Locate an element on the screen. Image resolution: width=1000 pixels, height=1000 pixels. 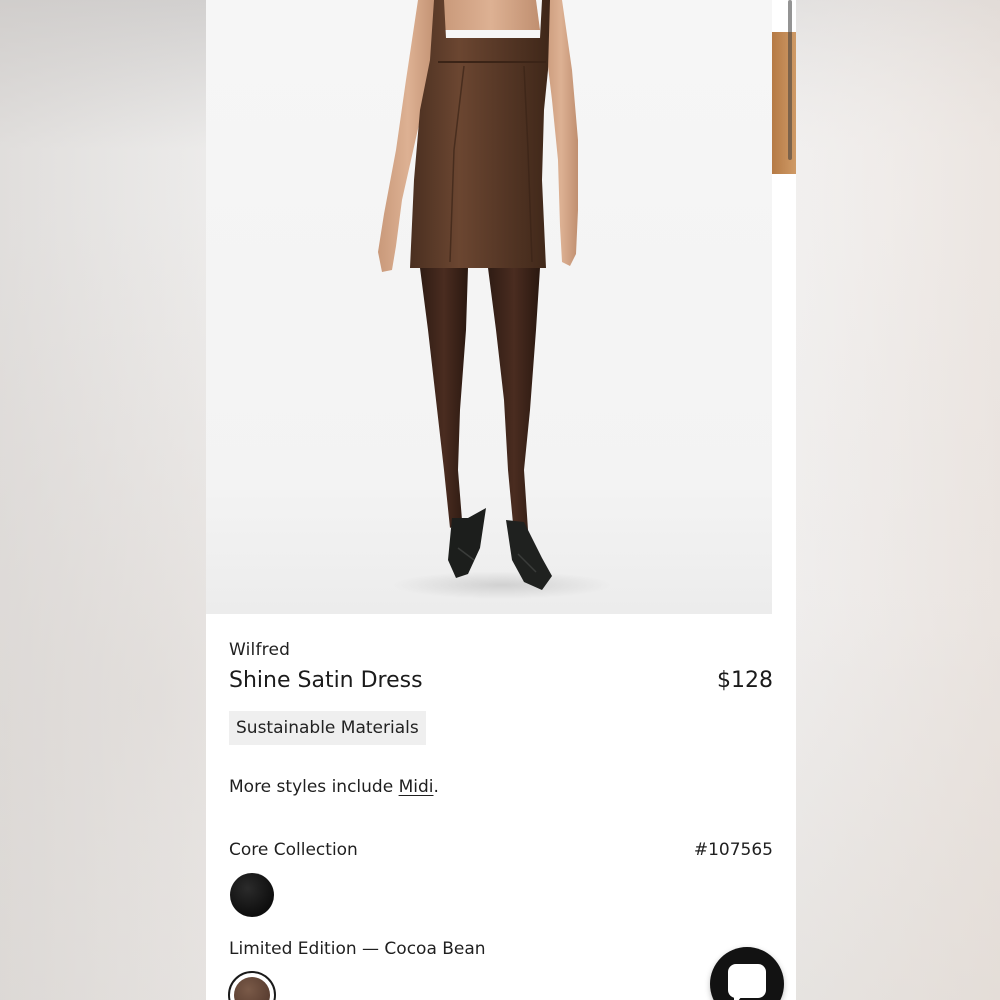
product-price: $128 is located at coordinates (745, 680).